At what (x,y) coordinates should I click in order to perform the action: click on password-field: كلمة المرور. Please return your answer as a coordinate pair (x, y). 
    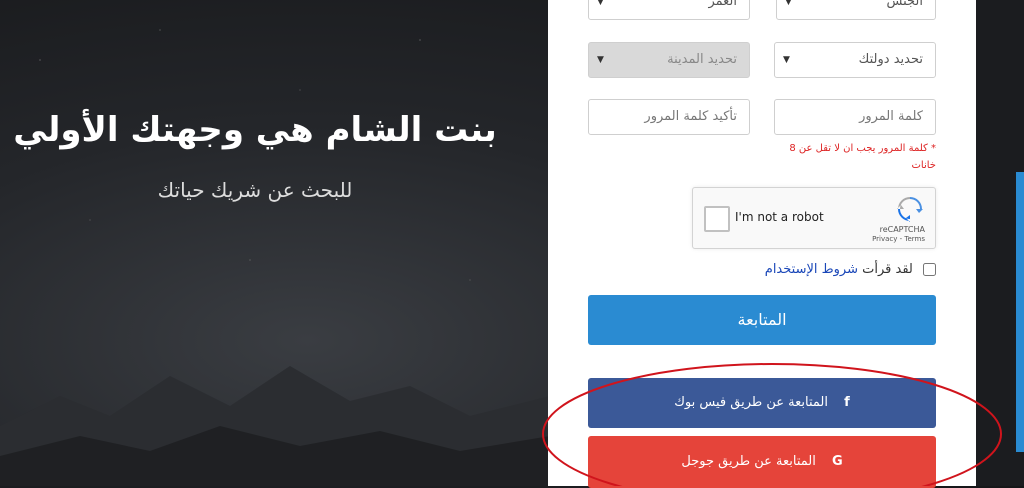
    Looking at the image, I should click on (855, 117).